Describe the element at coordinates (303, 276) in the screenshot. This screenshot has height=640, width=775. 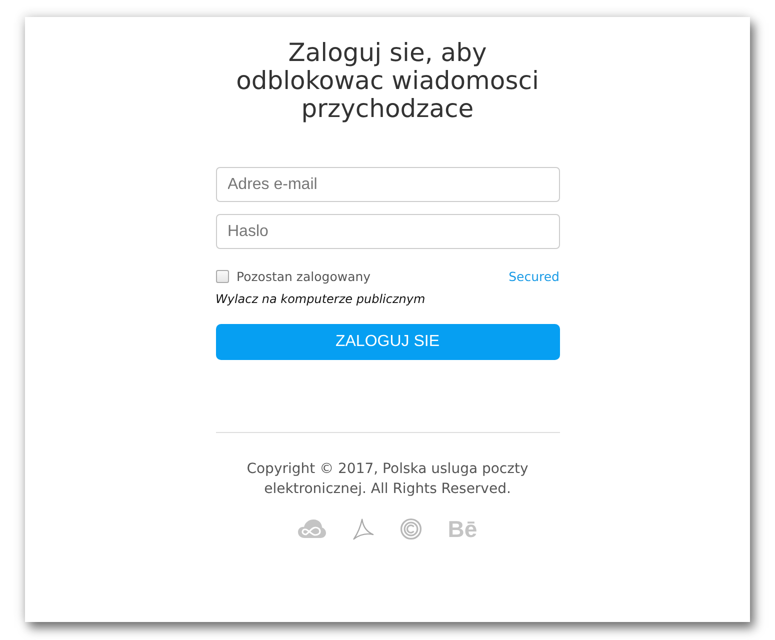
I see `remember-me-label: Pozostan zalogowany` at that location.